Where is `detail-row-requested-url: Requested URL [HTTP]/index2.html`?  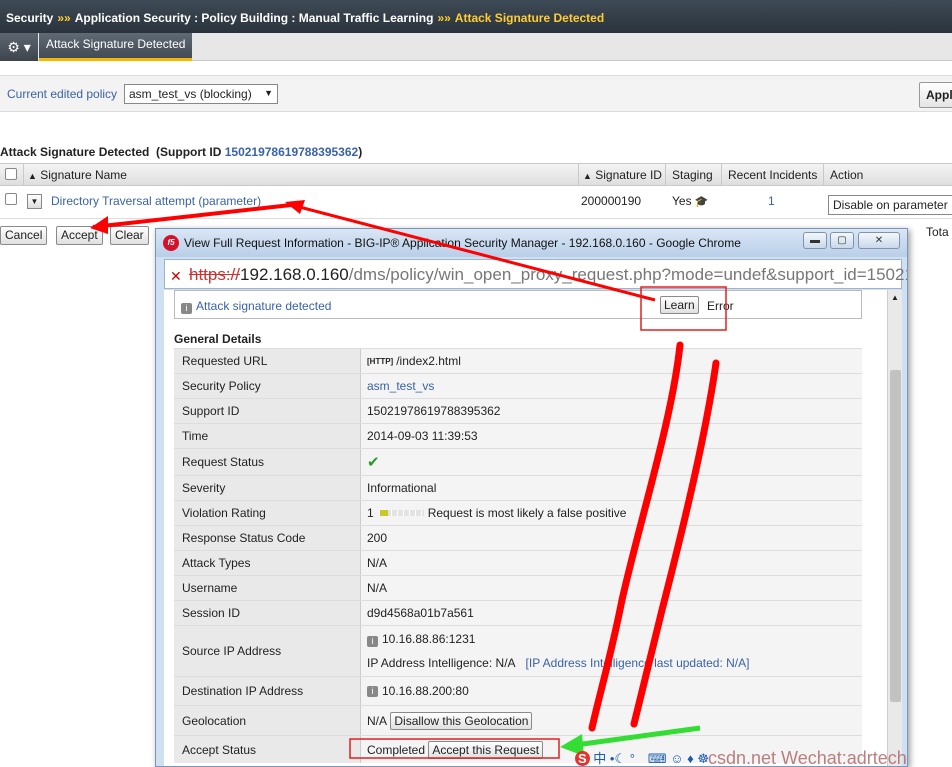
detail-row-requested-url: Requested URL [HTTP]/index2.html is located at coordinates (518, 360).